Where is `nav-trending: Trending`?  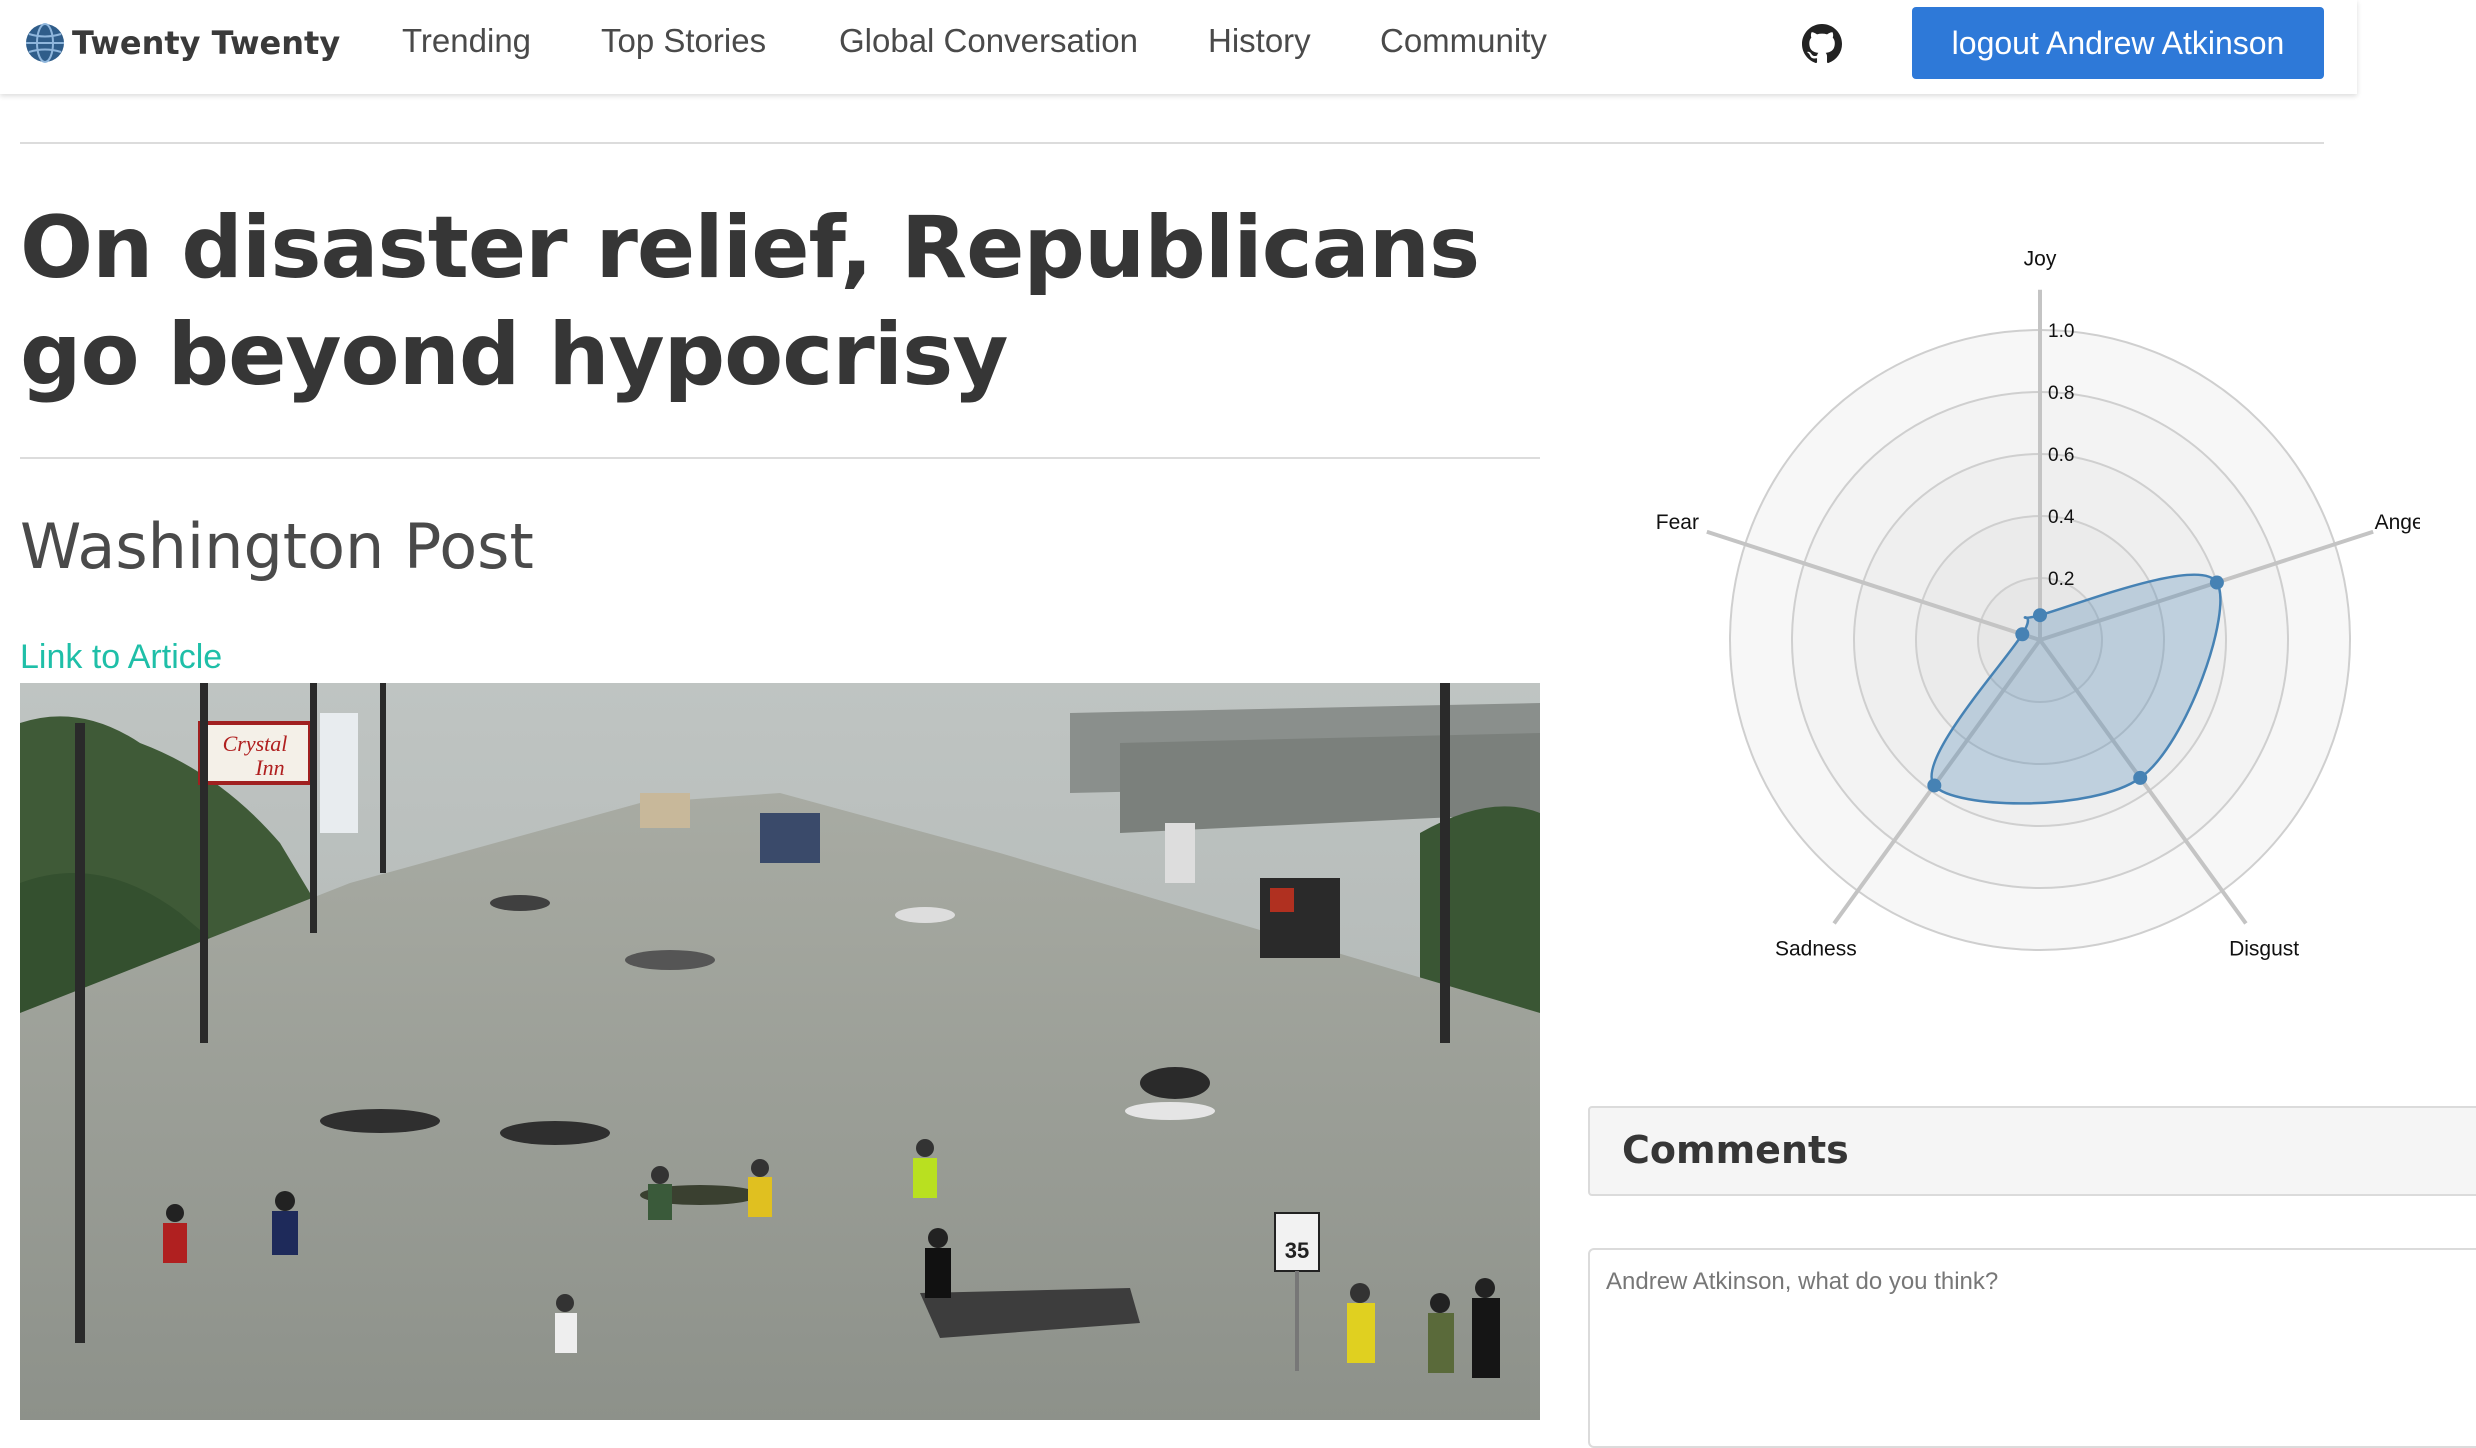 nav-trending: Trending is located at coordinates (466, 41).